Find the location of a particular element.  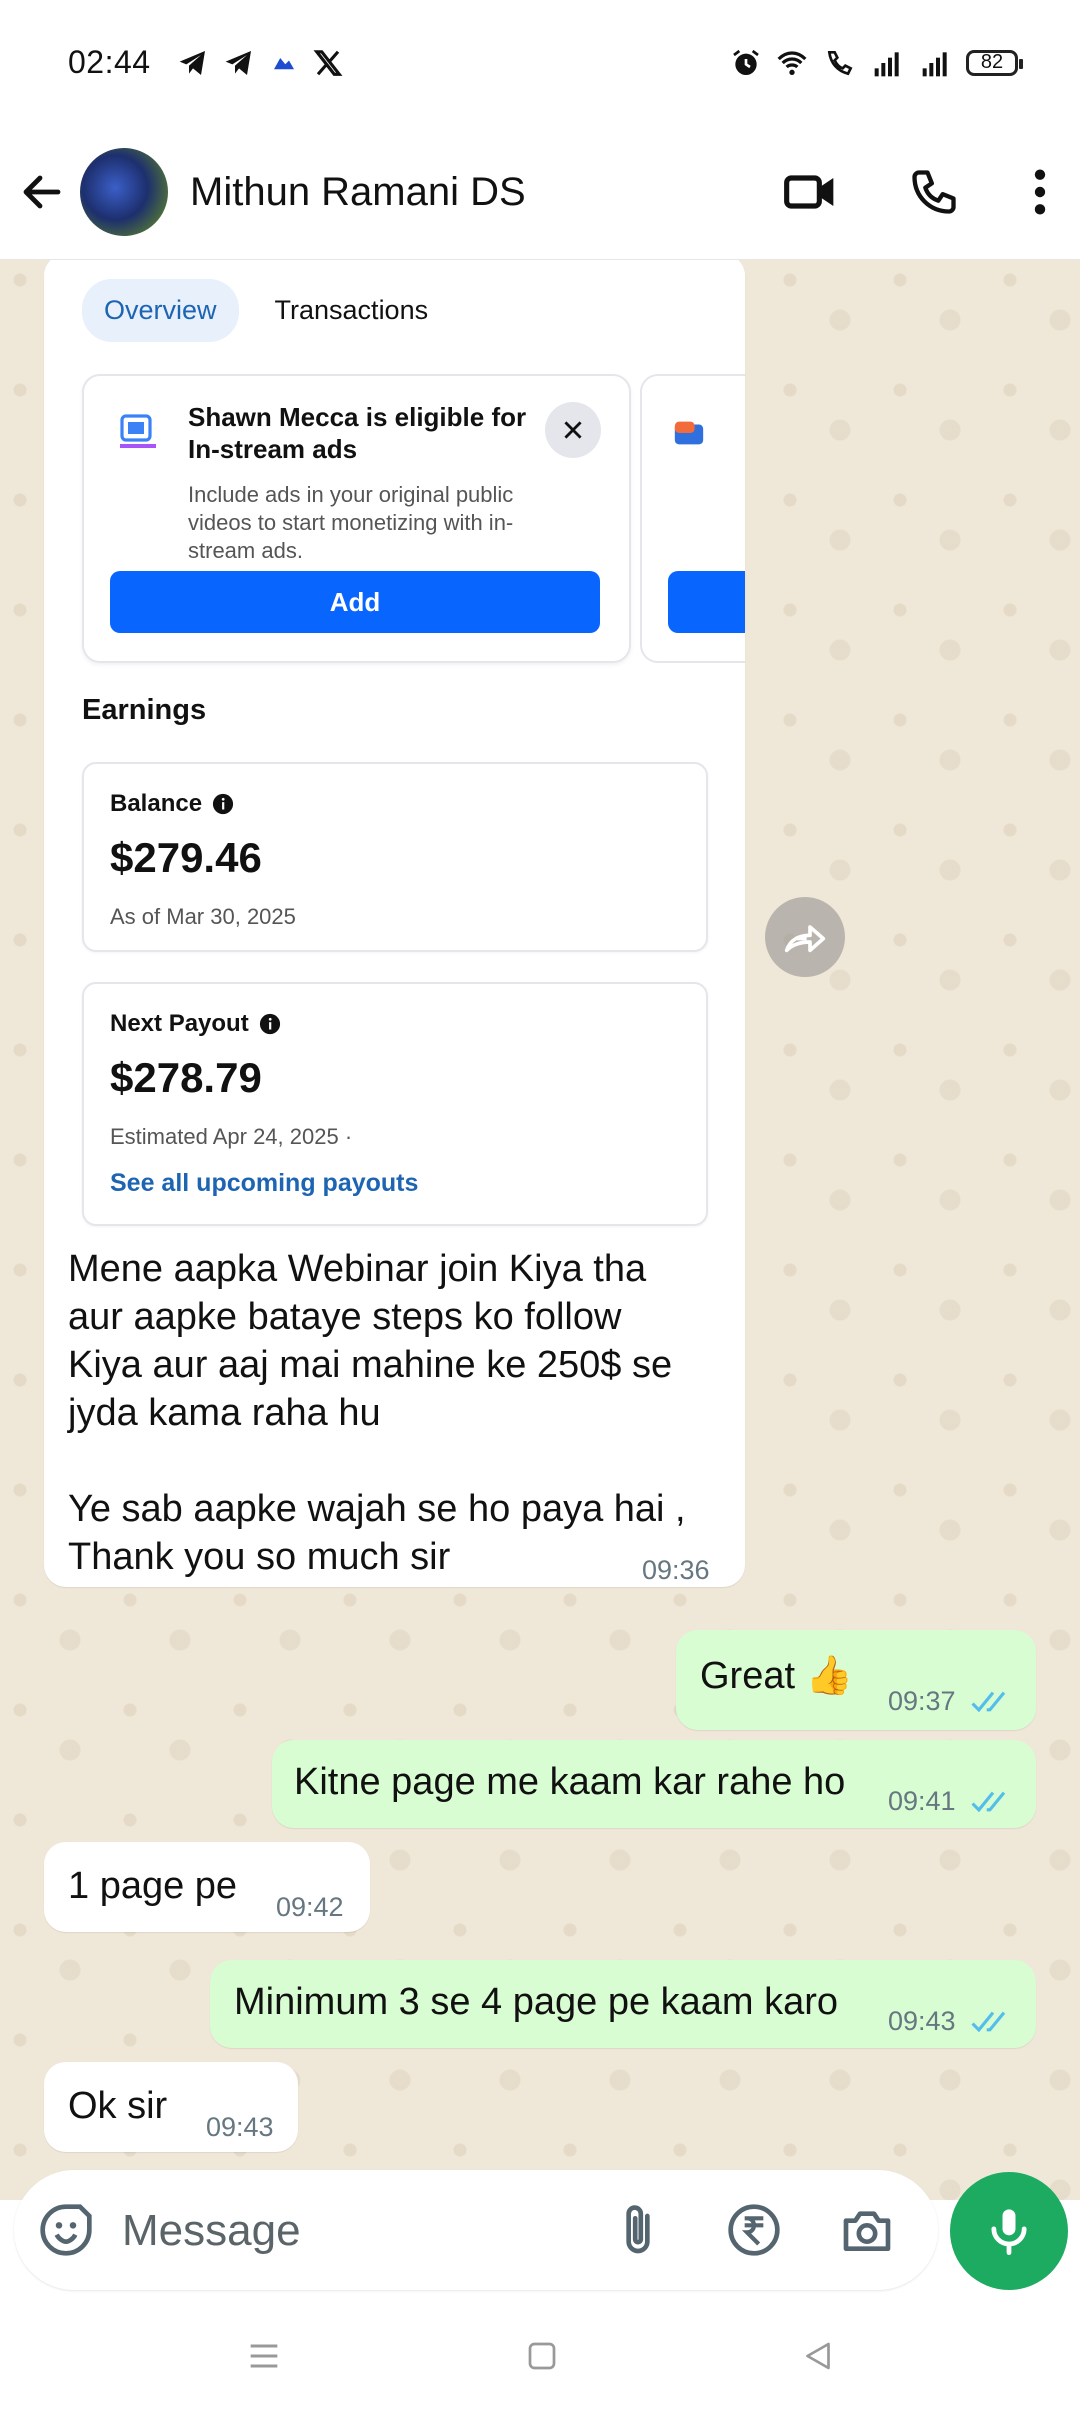

back-icon is located at coordinates (818, 2356).